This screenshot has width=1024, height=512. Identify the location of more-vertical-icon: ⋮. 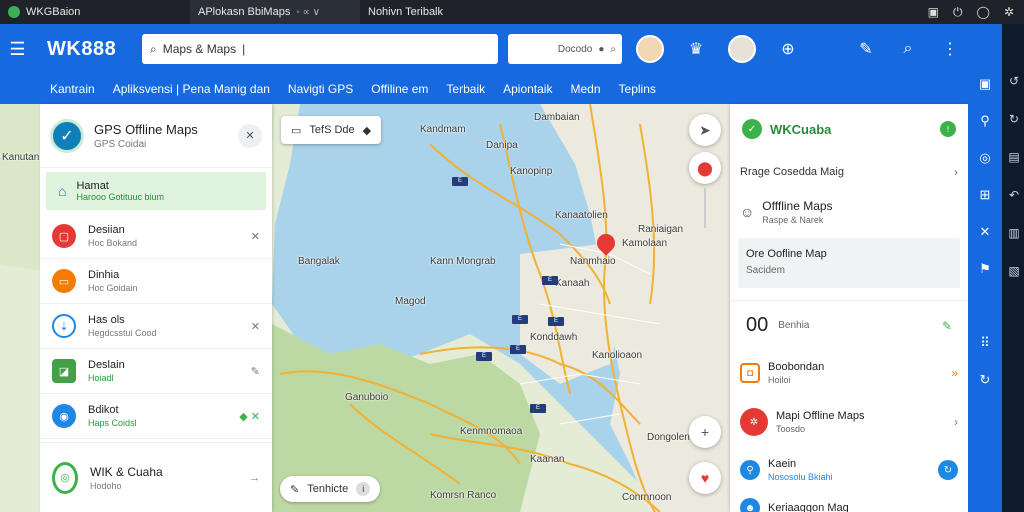
(950, 49).